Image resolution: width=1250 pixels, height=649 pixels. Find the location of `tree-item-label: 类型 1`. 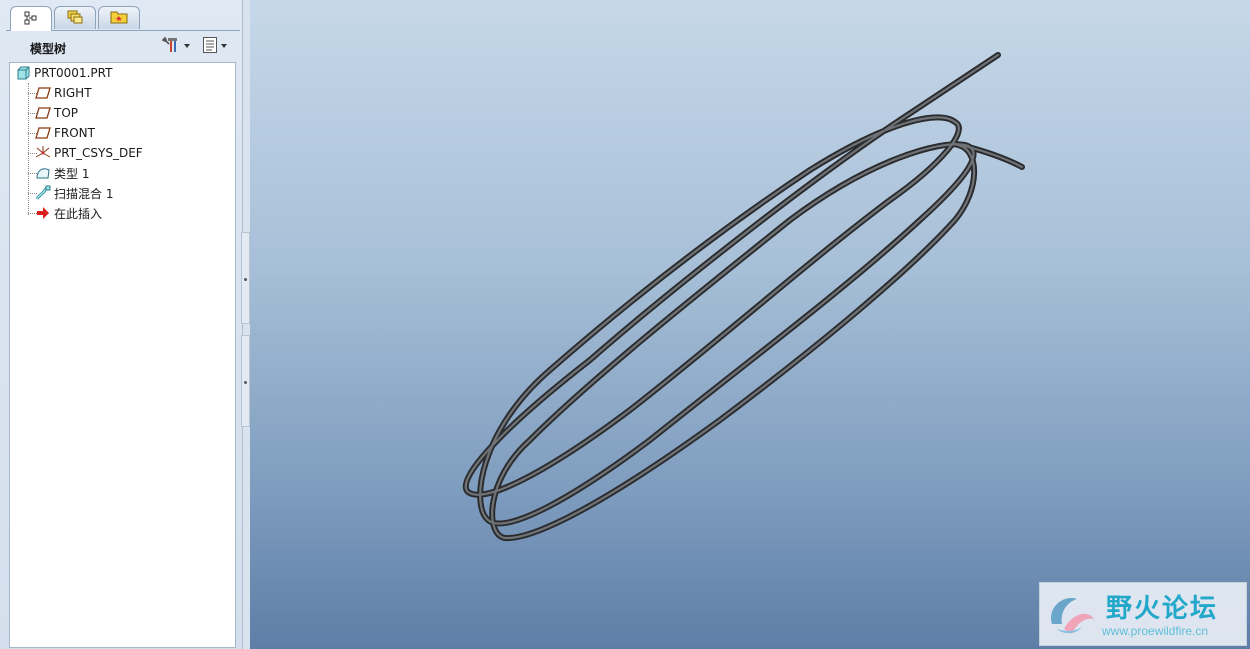

tree-item-label: 类型 1 is located at coordinates (72, 173).